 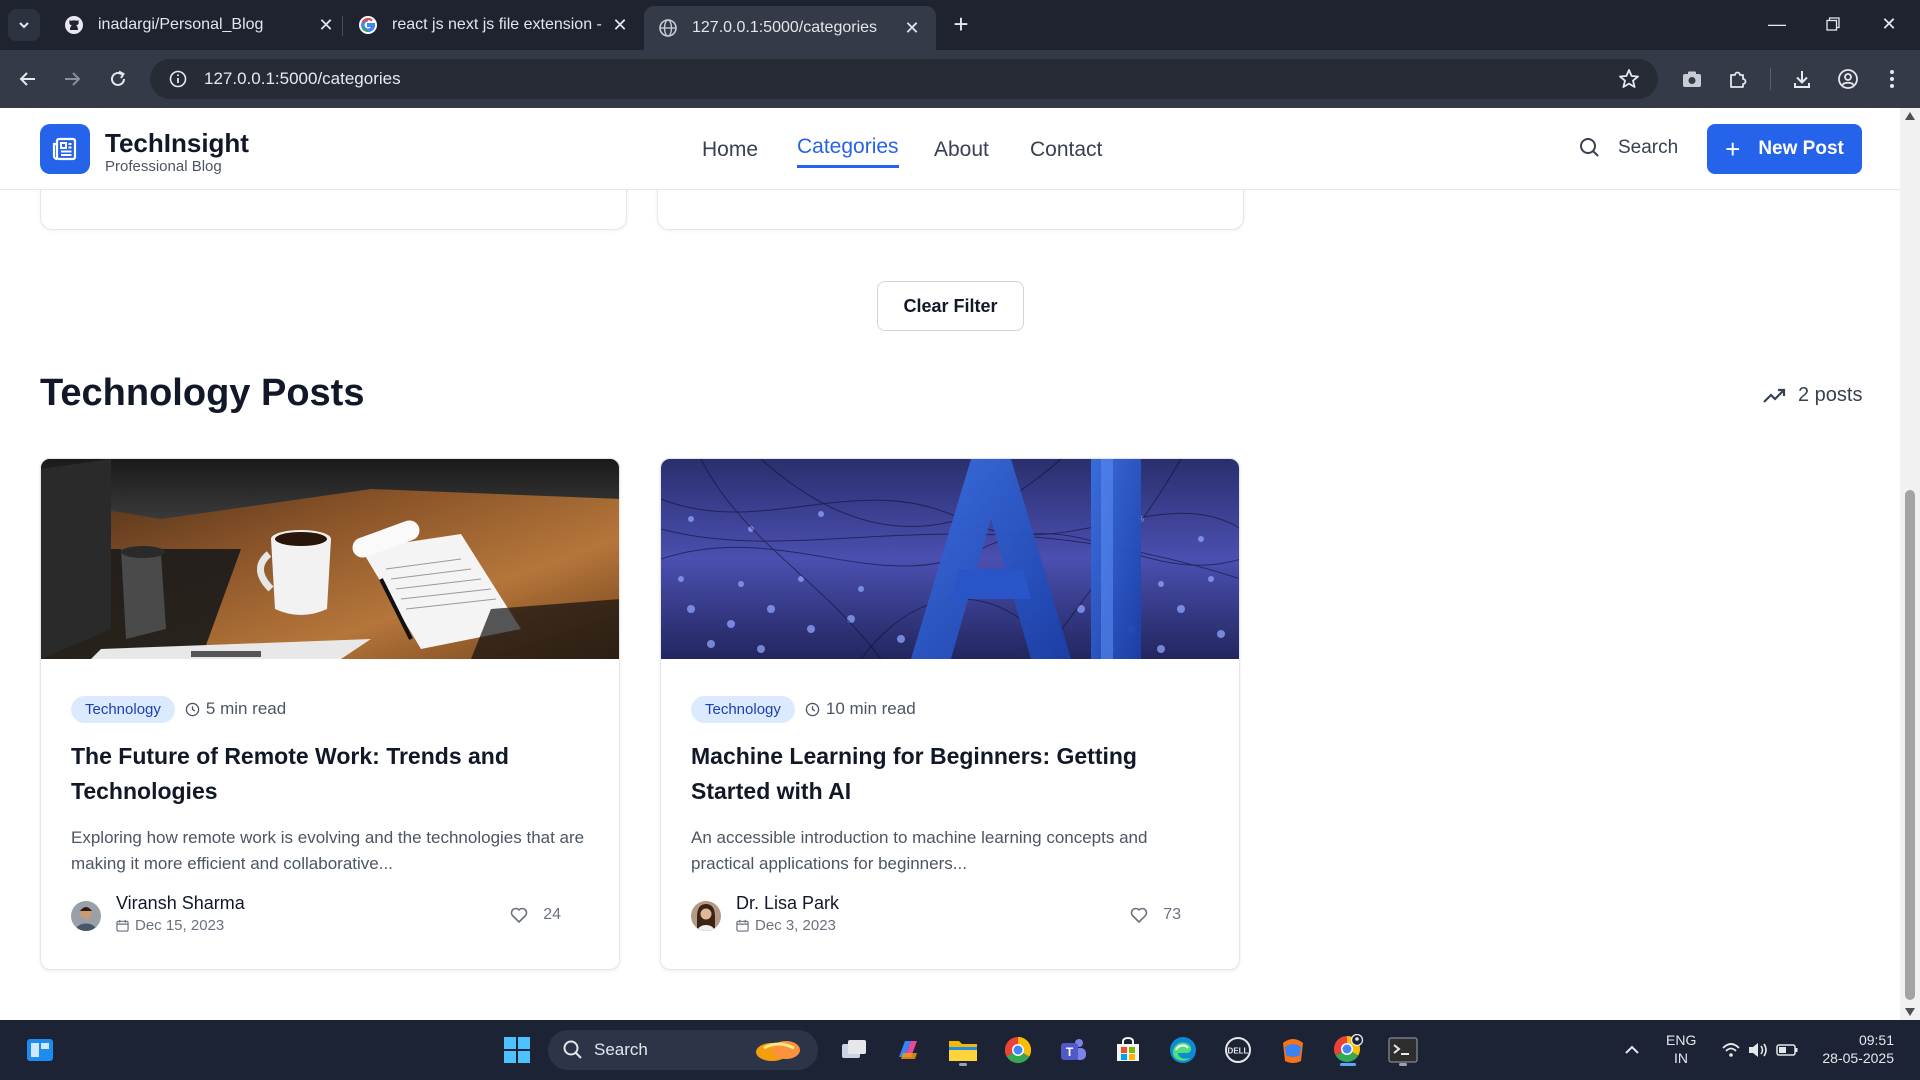 What do you see at coordinates (118, 79) in the screenshot?
I see `reload-button` at bounding box center [118, 79].